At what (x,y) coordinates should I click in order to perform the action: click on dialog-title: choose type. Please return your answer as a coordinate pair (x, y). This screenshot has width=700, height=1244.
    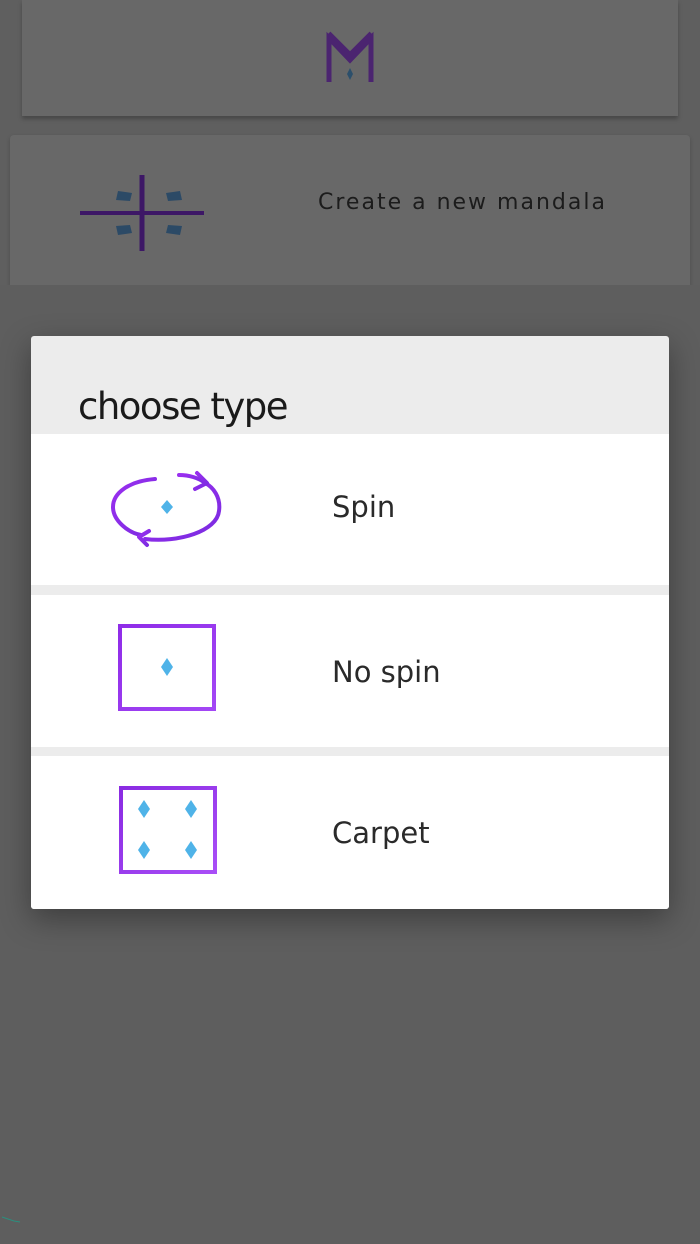
    Looking at the image, I should click on (183, 406).